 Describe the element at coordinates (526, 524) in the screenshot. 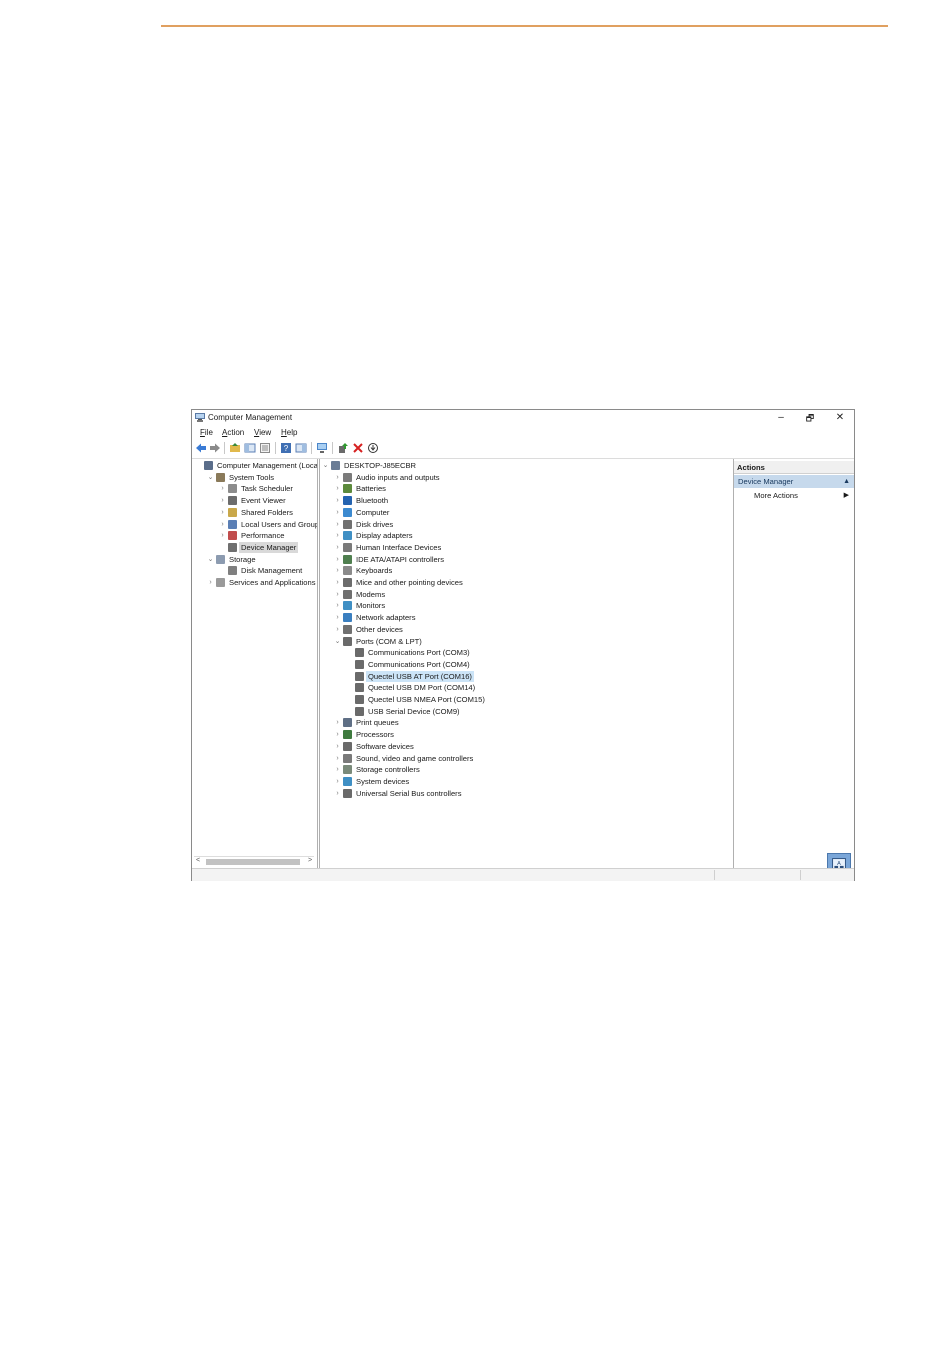

I see `device-tree-item: › Disk drives` at that location.